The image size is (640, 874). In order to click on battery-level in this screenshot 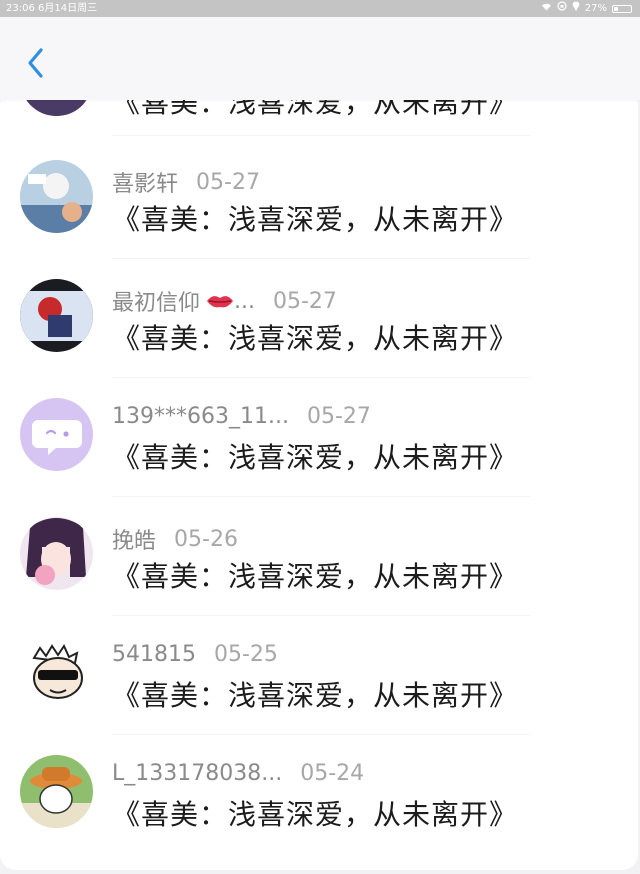, I will do `click(616, 8)`.